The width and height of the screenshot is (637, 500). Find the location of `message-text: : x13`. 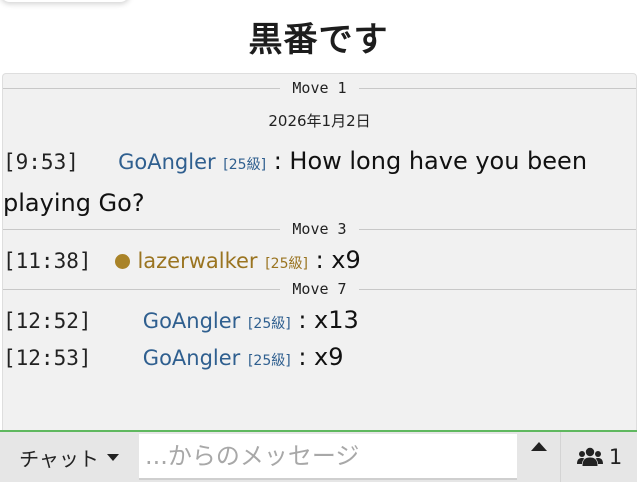

message-text: : x13 is located at coordinates (328, 320).